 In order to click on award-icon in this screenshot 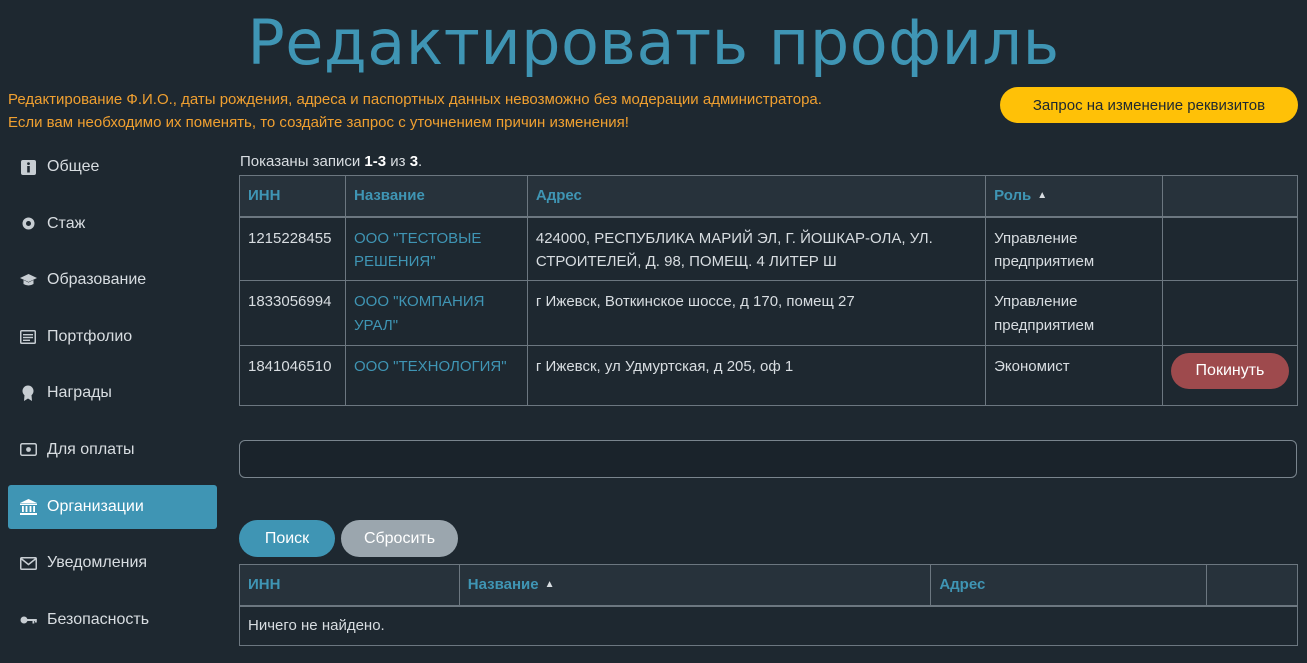, I will do `click(28, 393)`.